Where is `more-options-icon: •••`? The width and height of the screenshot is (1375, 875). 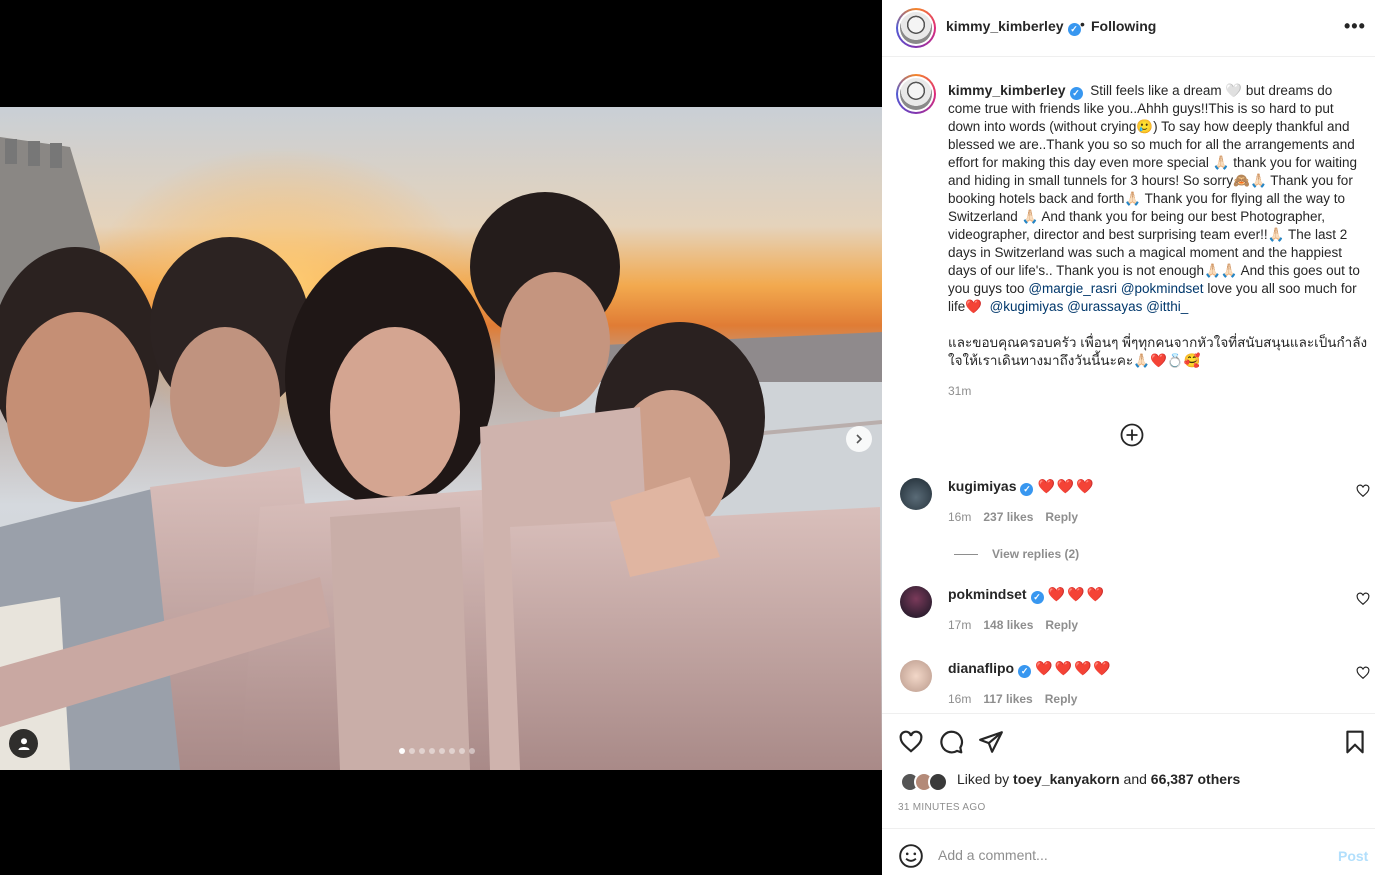
more-options-icon: ••• is located at coordinates (1355, 26).